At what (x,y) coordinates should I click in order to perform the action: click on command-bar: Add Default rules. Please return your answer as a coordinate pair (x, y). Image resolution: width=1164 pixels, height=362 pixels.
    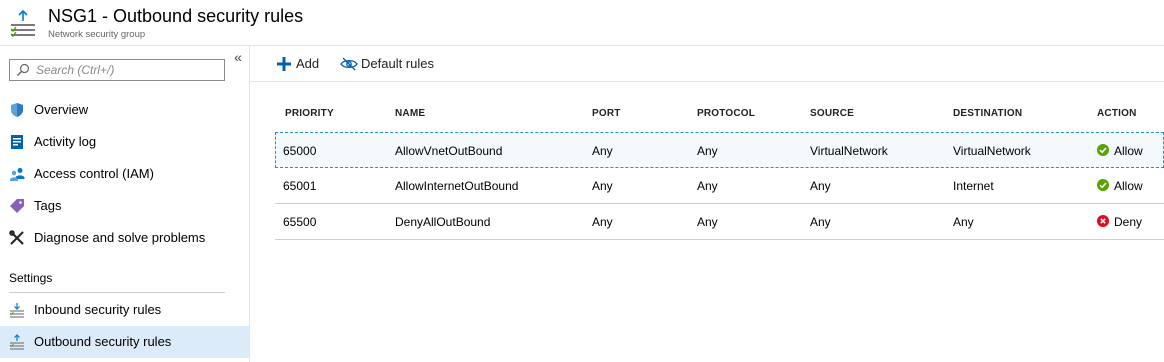
    Looking at the image, I should click on (707, 64).